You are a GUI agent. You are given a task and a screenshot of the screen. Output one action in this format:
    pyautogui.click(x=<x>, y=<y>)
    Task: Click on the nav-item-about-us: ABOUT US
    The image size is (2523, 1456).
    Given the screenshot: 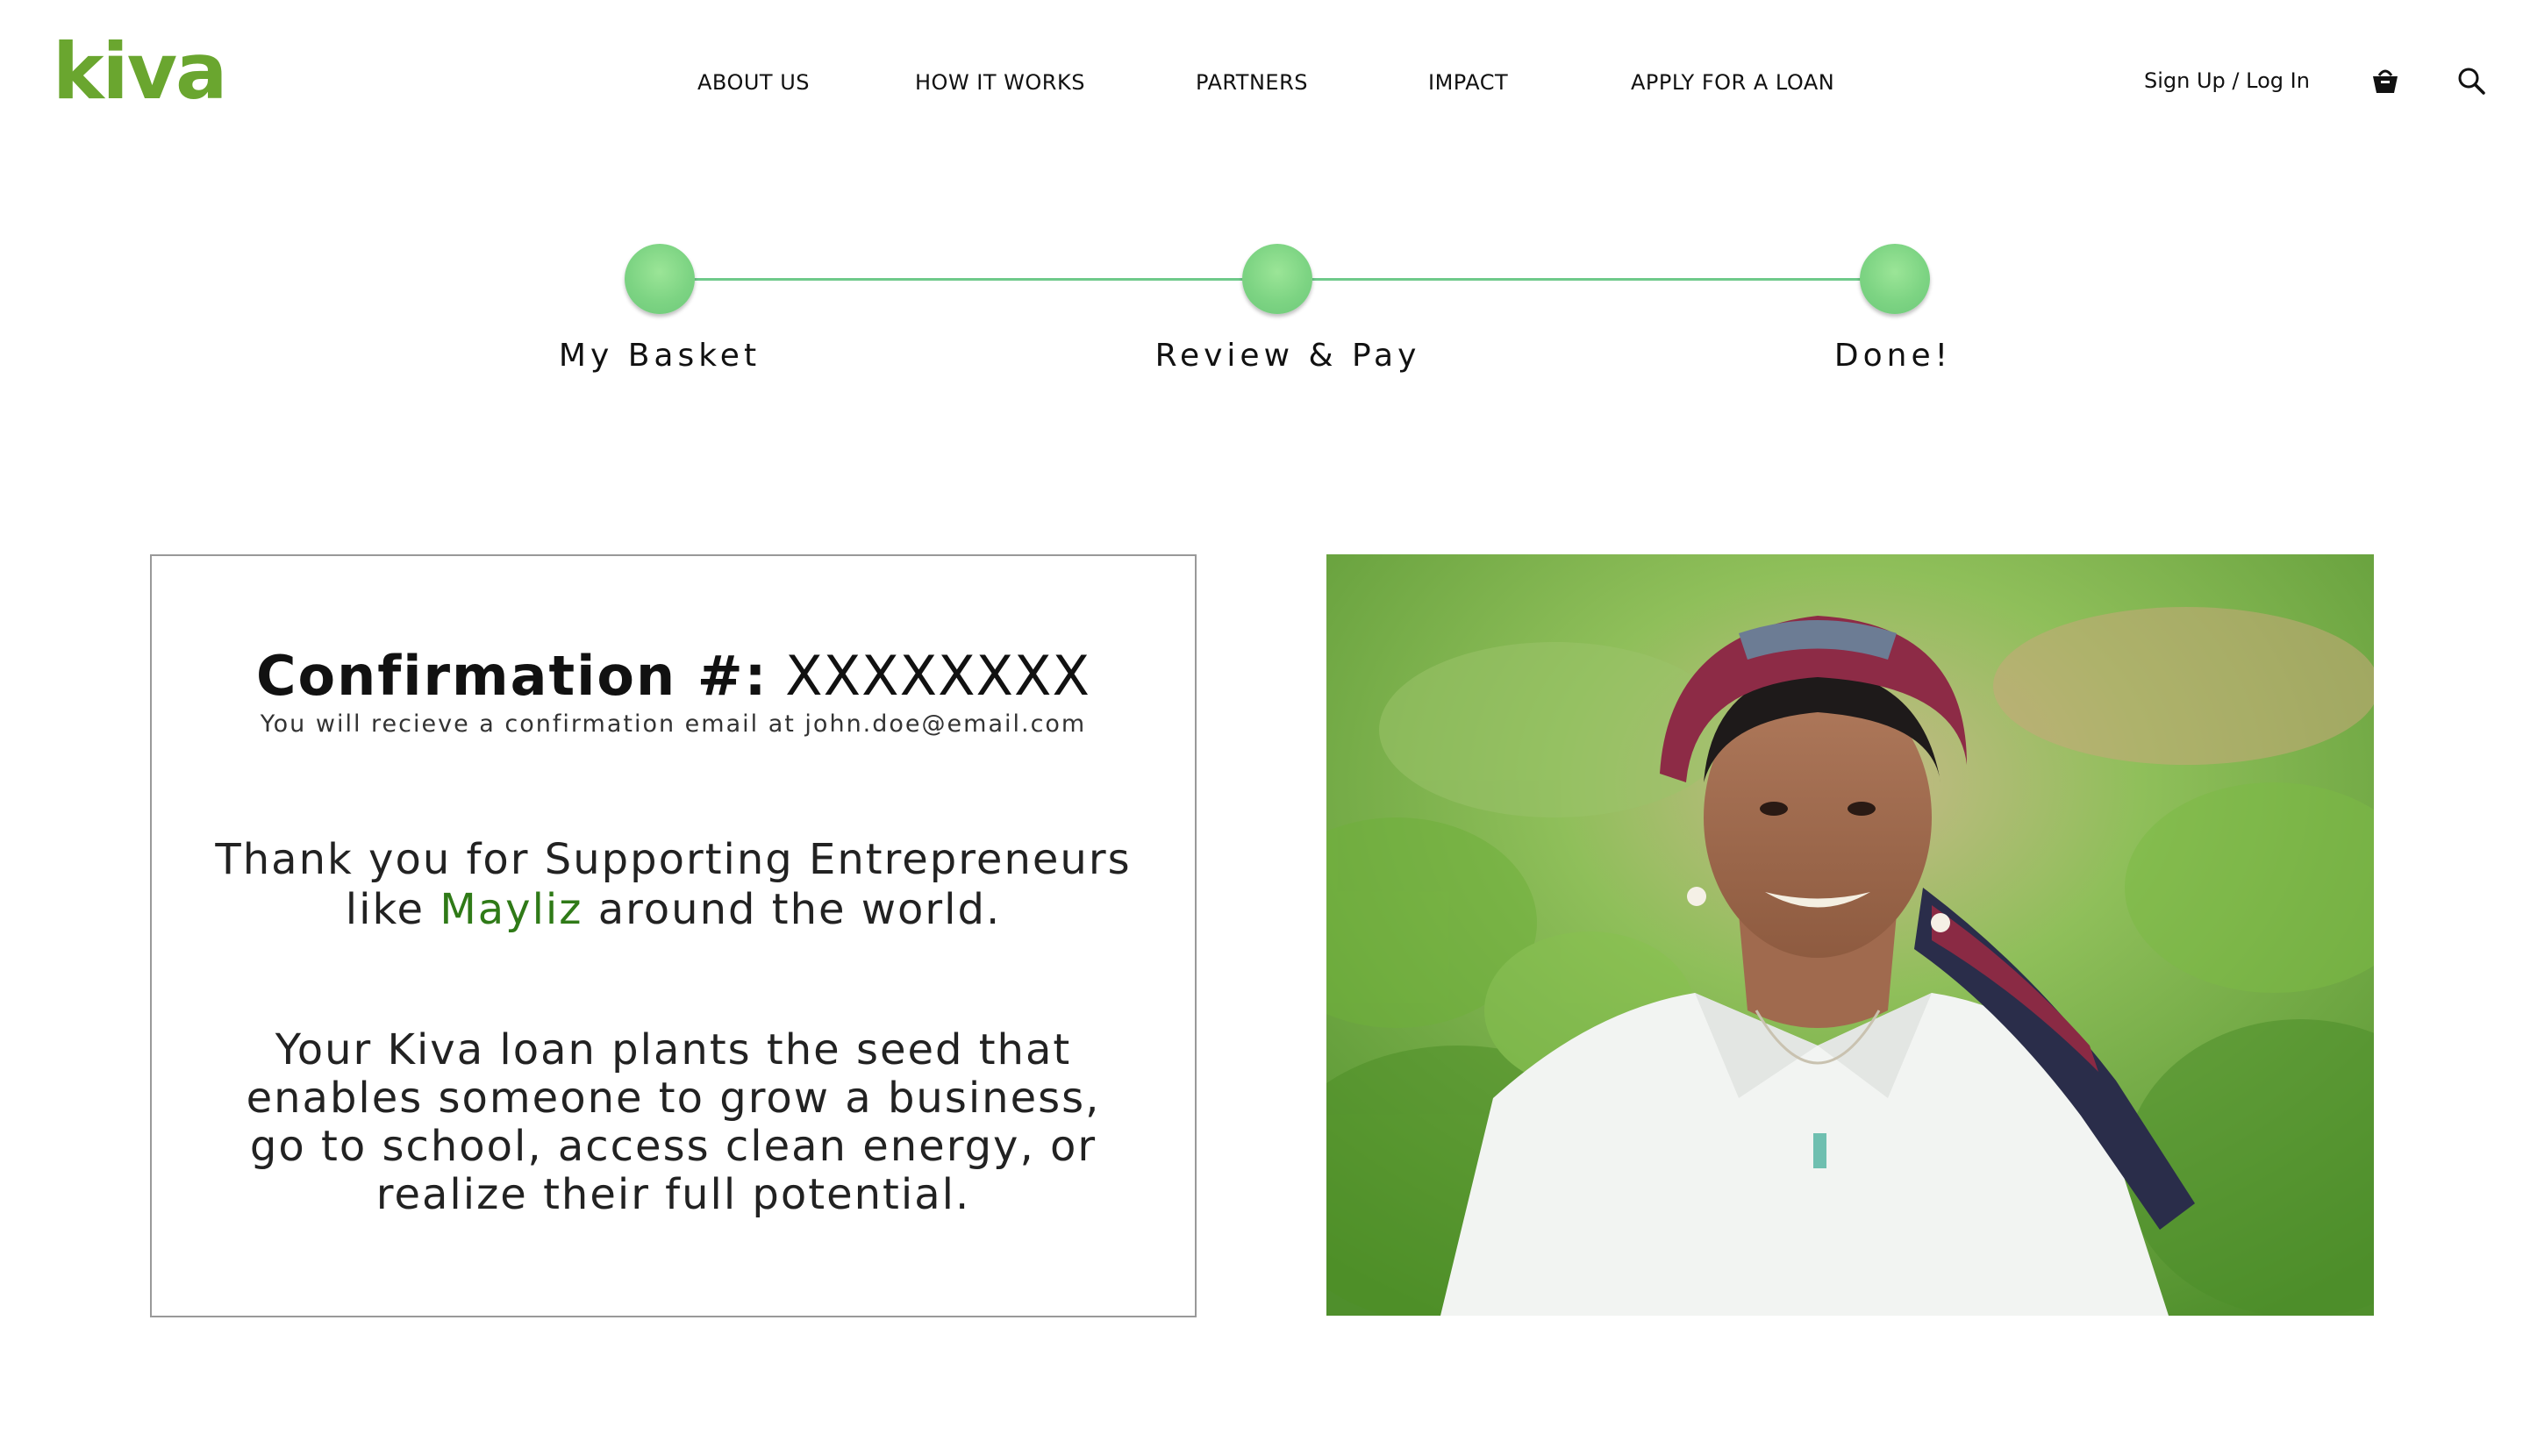 What is the action you would take?
    pyautogui.click(x=753, y=82)
    